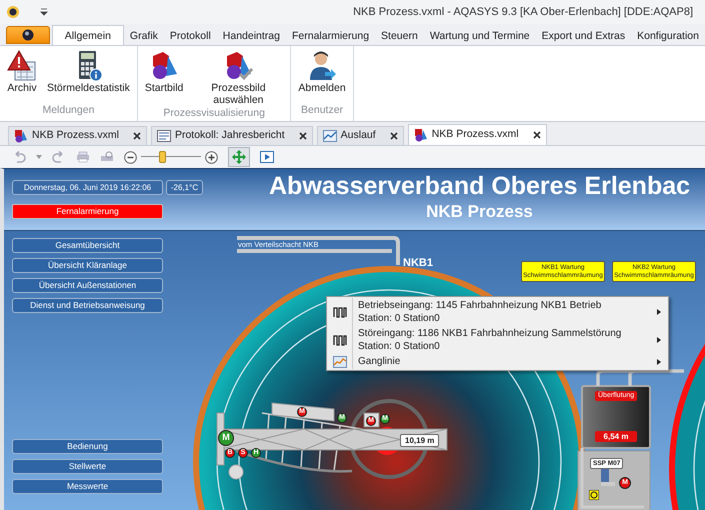  I want to click on navigation-button: Messwerte, so click(87, 486).